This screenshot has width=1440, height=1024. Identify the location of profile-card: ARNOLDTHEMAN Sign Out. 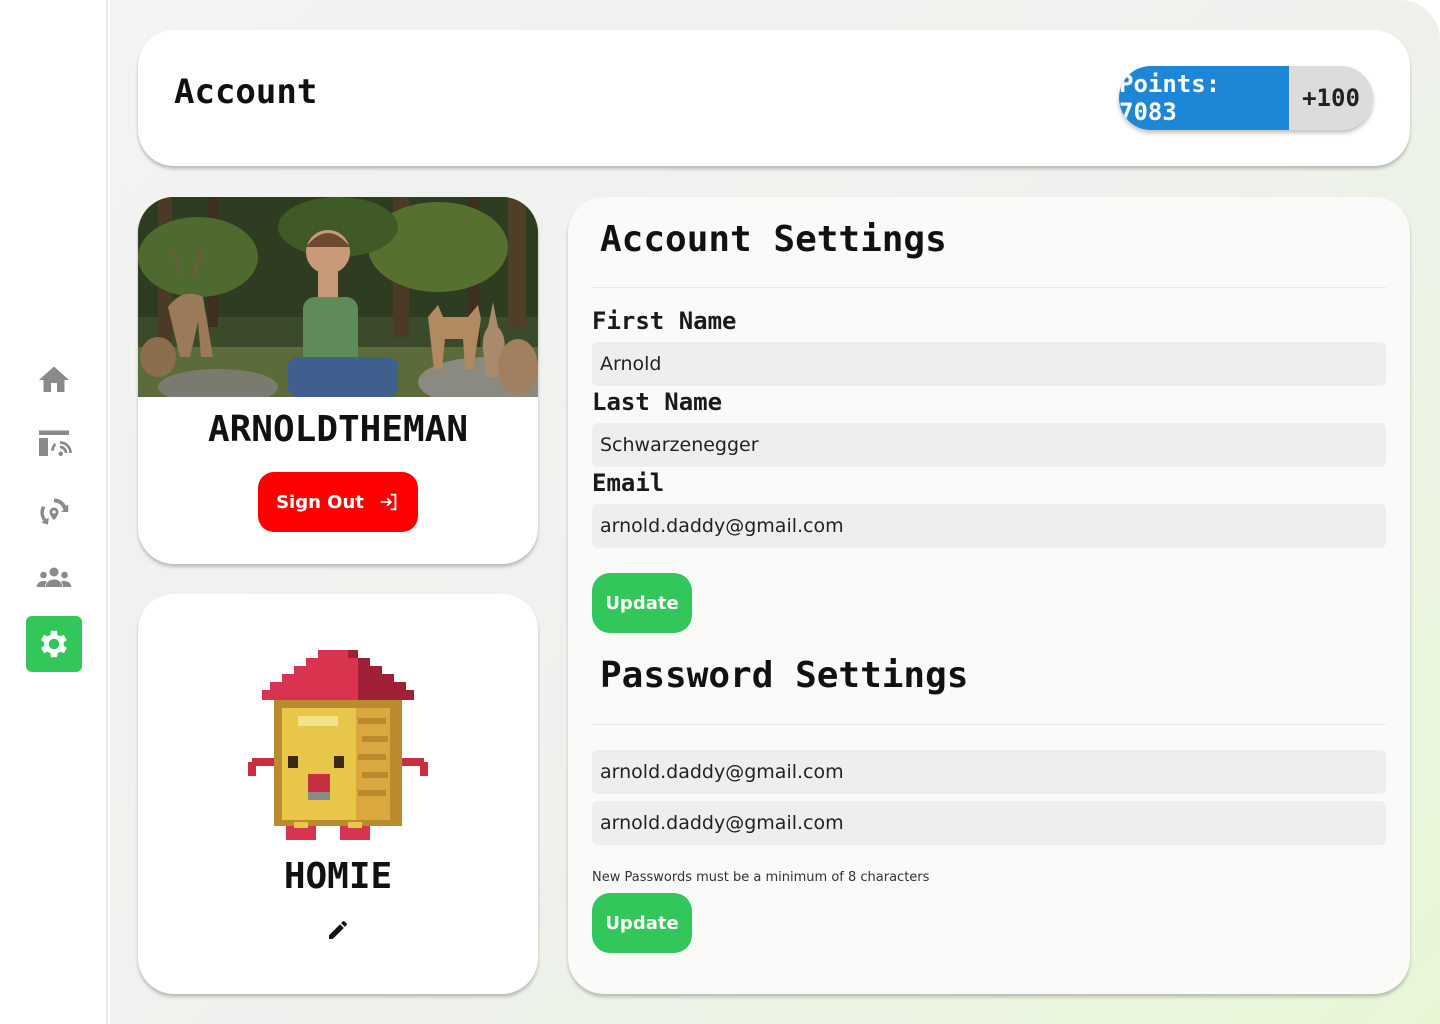
(338, 380).